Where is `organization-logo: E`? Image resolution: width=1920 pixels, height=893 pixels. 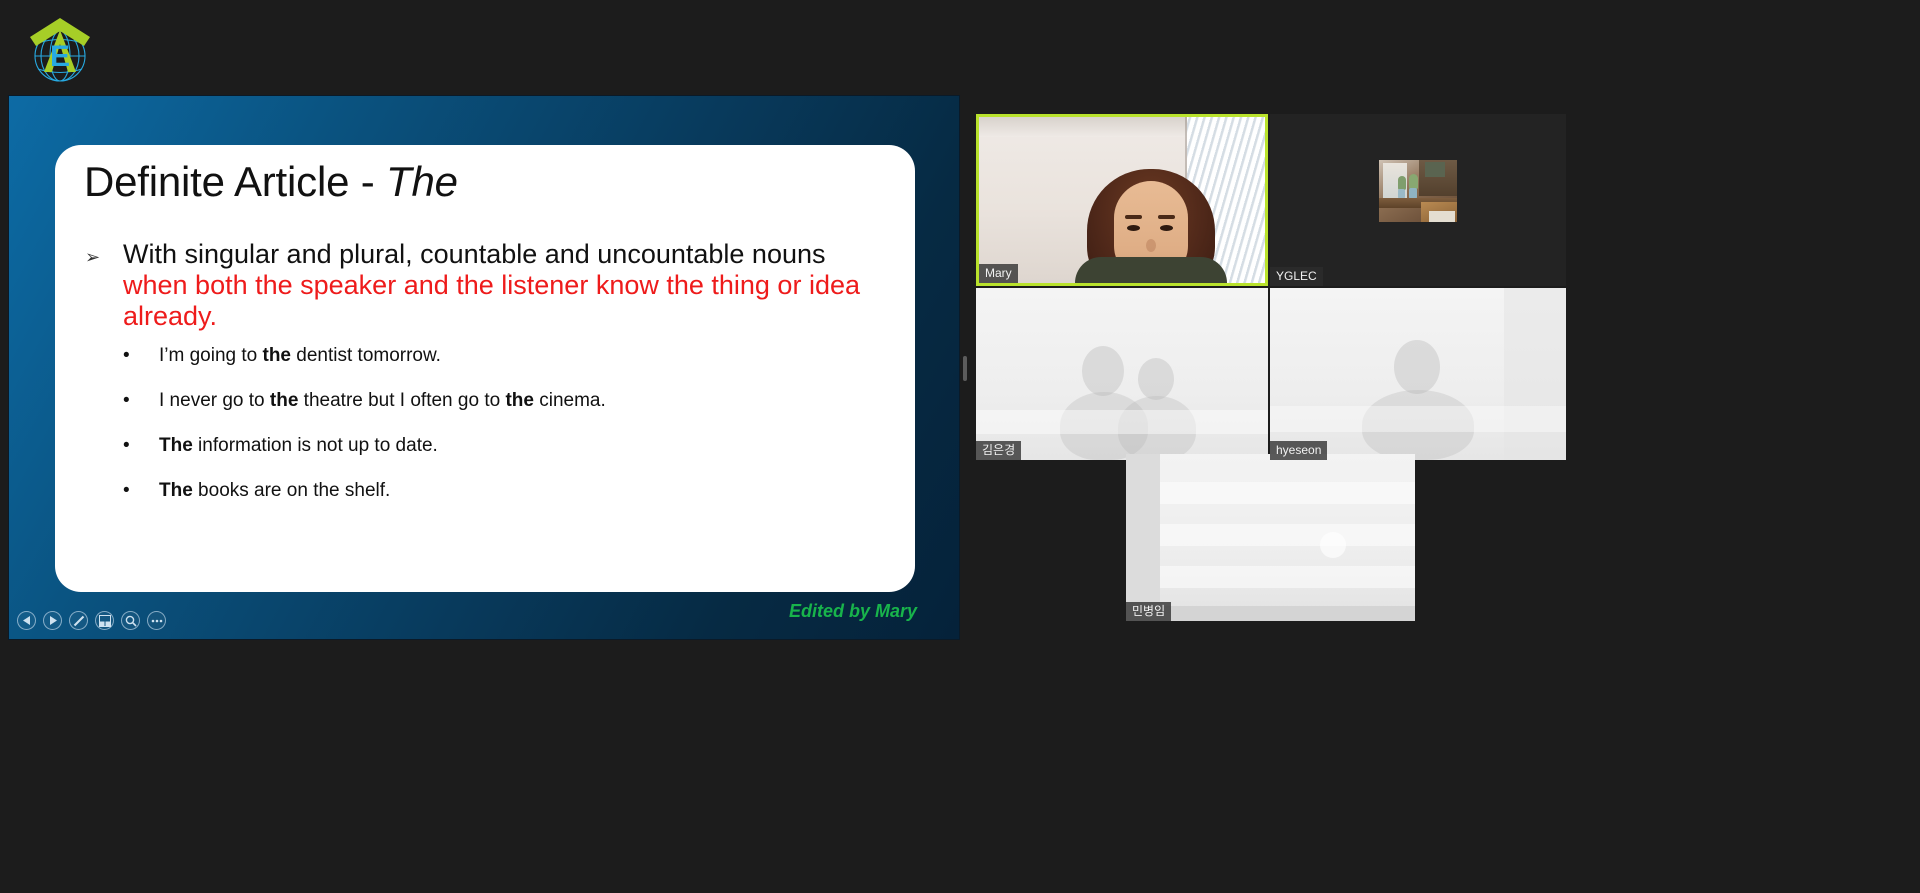
organization-logo: E is located at coordinates (60, 48).